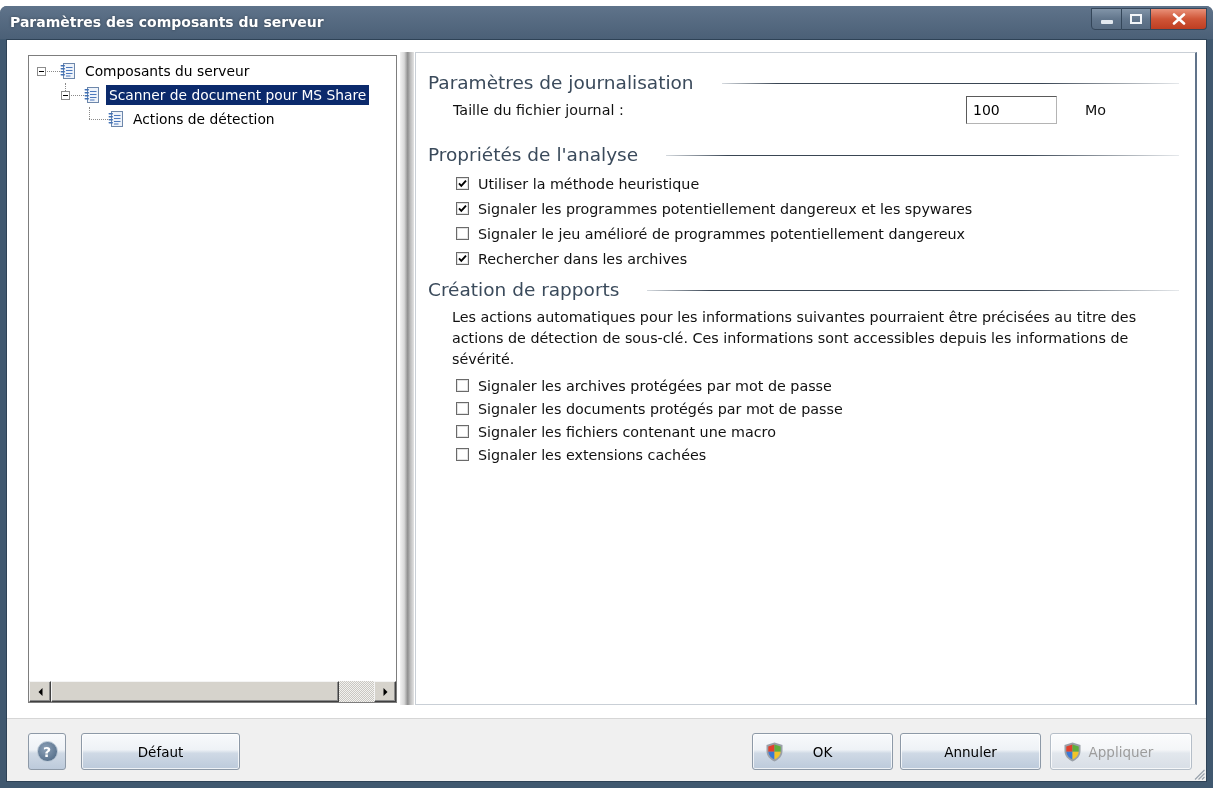  What do you see at coordinates (1106, 19) in the screenshot?
I see `minimize-button` at bounding box center [1106, 19].